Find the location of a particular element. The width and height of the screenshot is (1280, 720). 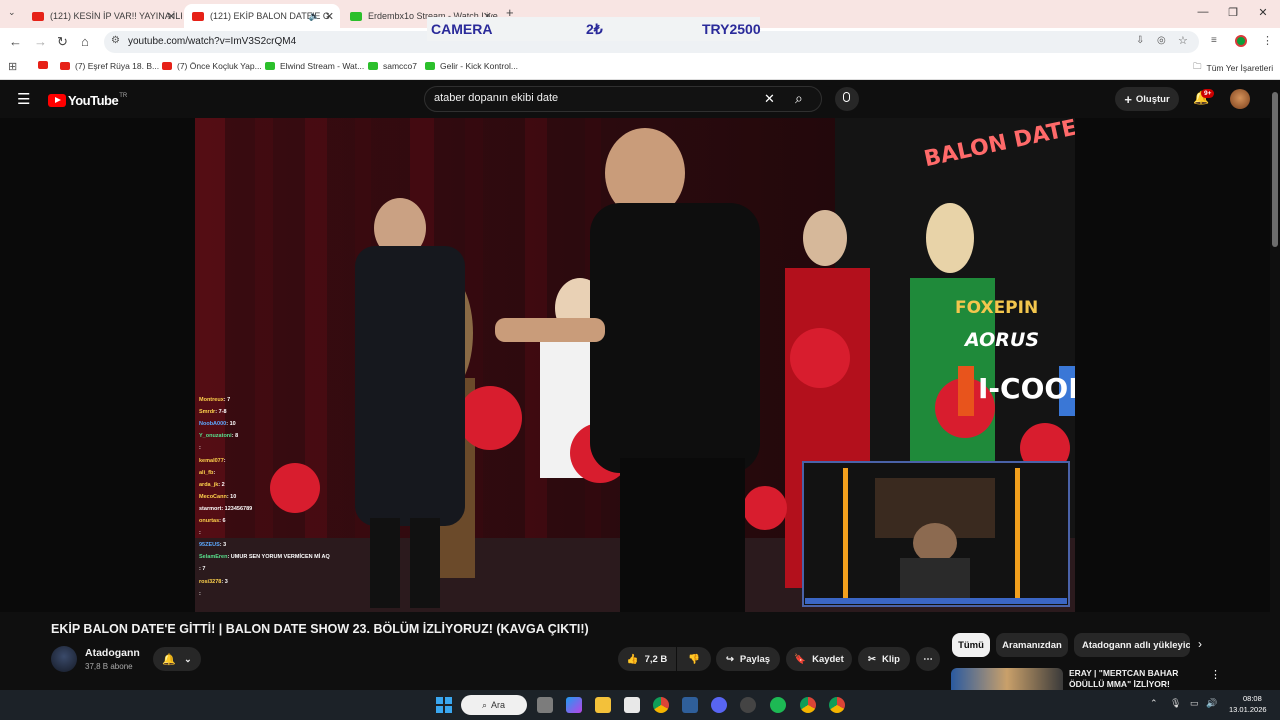

copilot-icon is located at coordinates (574, 705).